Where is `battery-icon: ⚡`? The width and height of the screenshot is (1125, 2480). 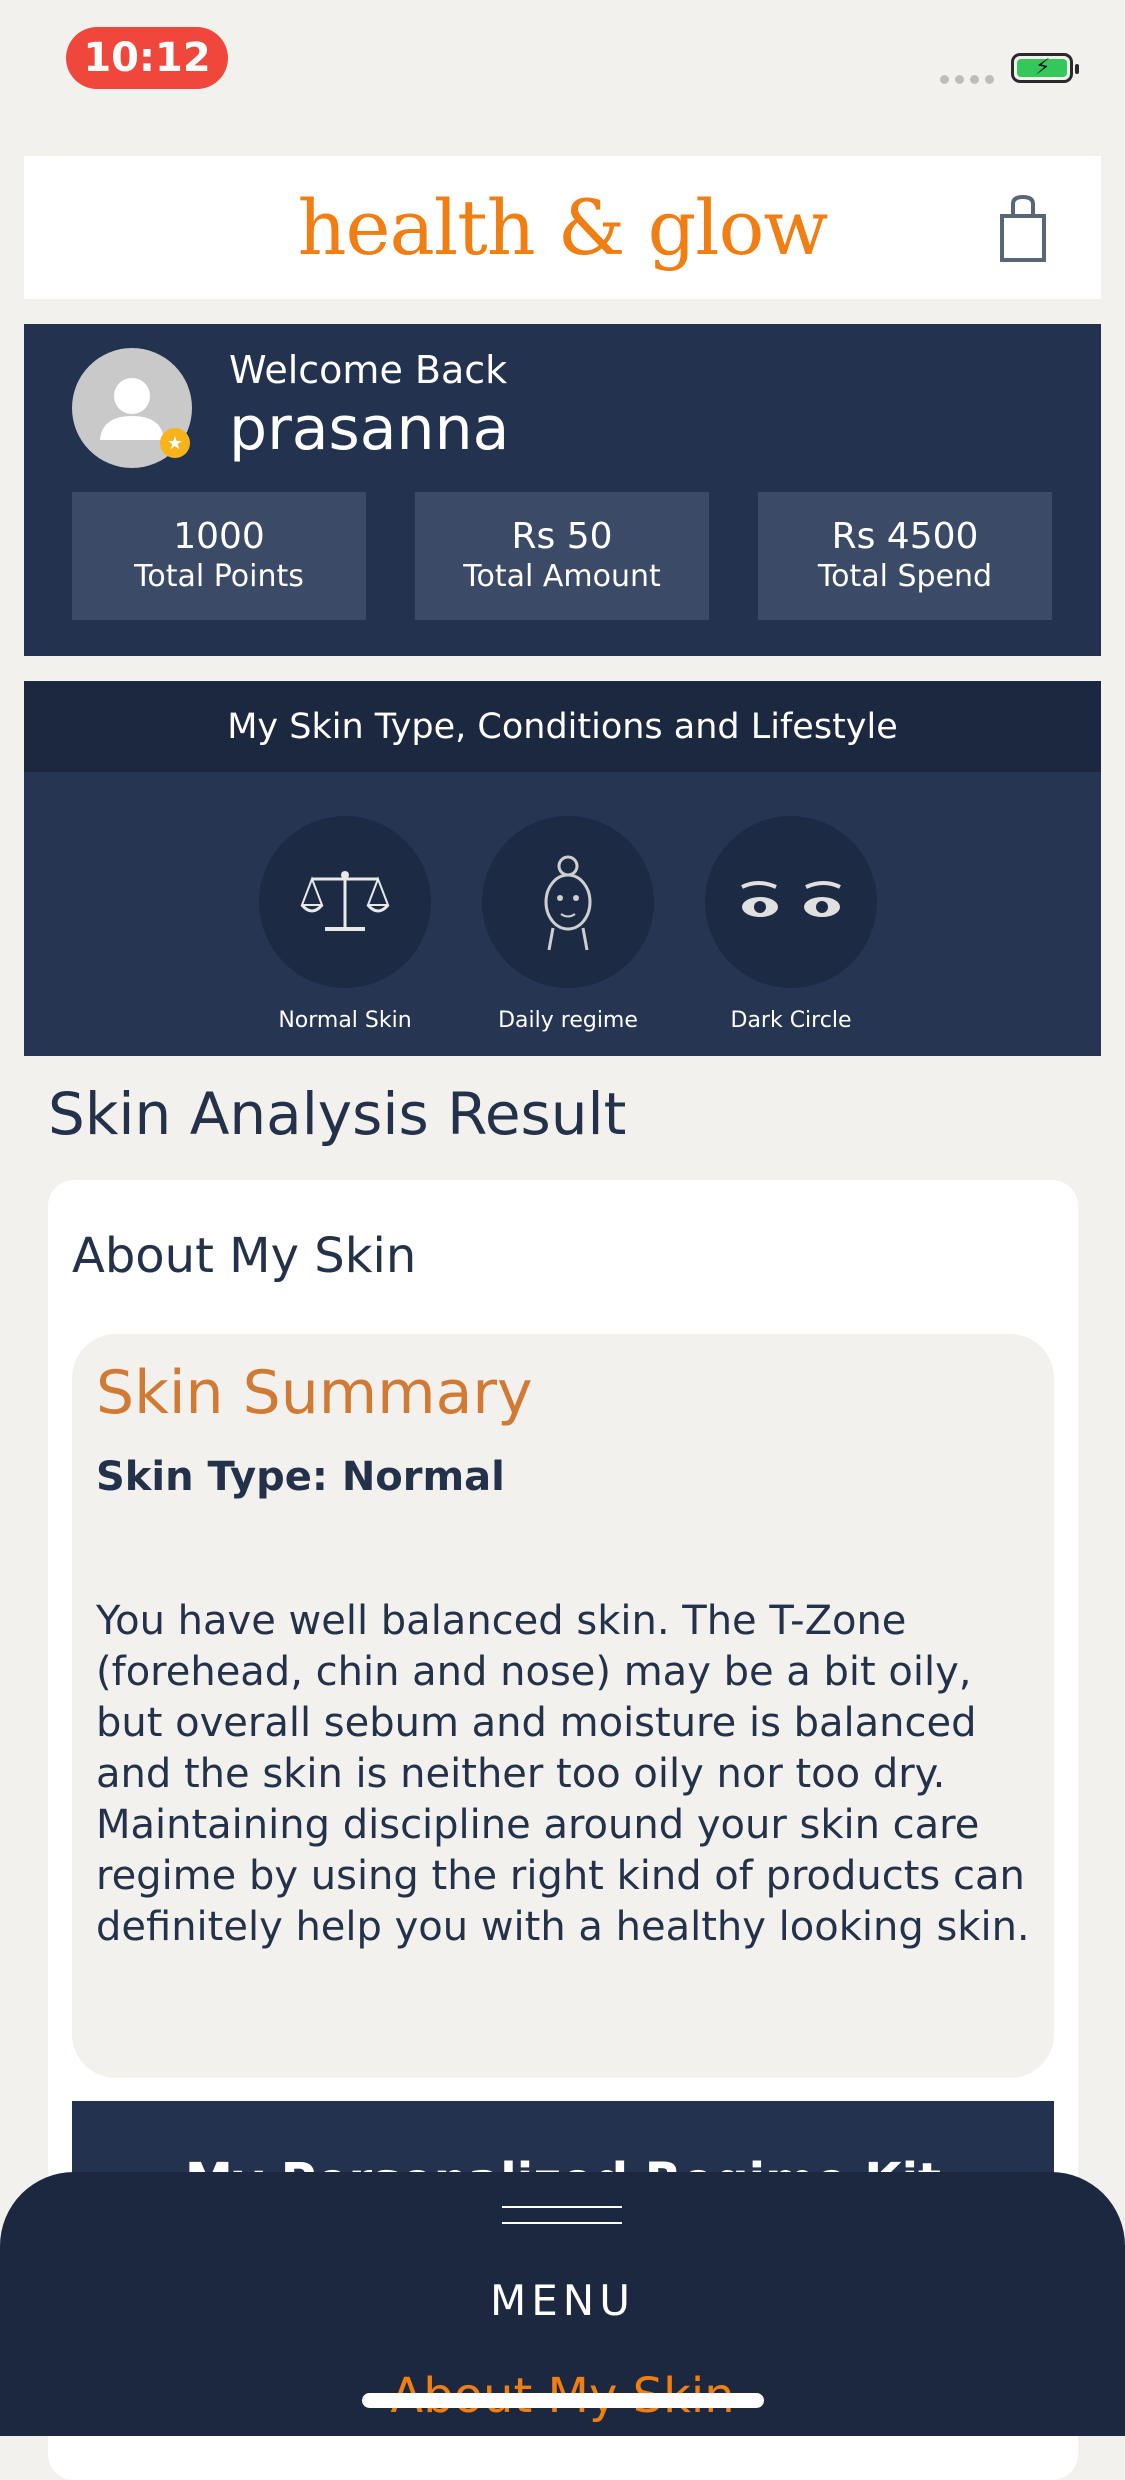 battery-icon: ⚡ is located at coordinates (1045, 68).